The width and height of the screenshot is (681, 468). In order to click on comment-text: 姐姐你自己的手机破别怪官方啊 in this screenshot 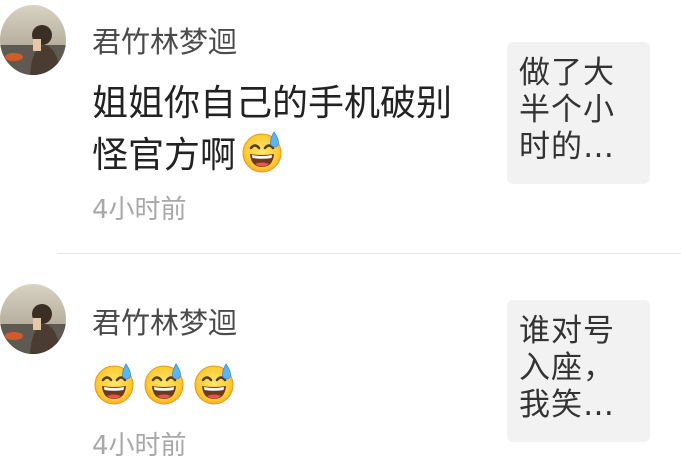, I will do `click(282, 130)`.